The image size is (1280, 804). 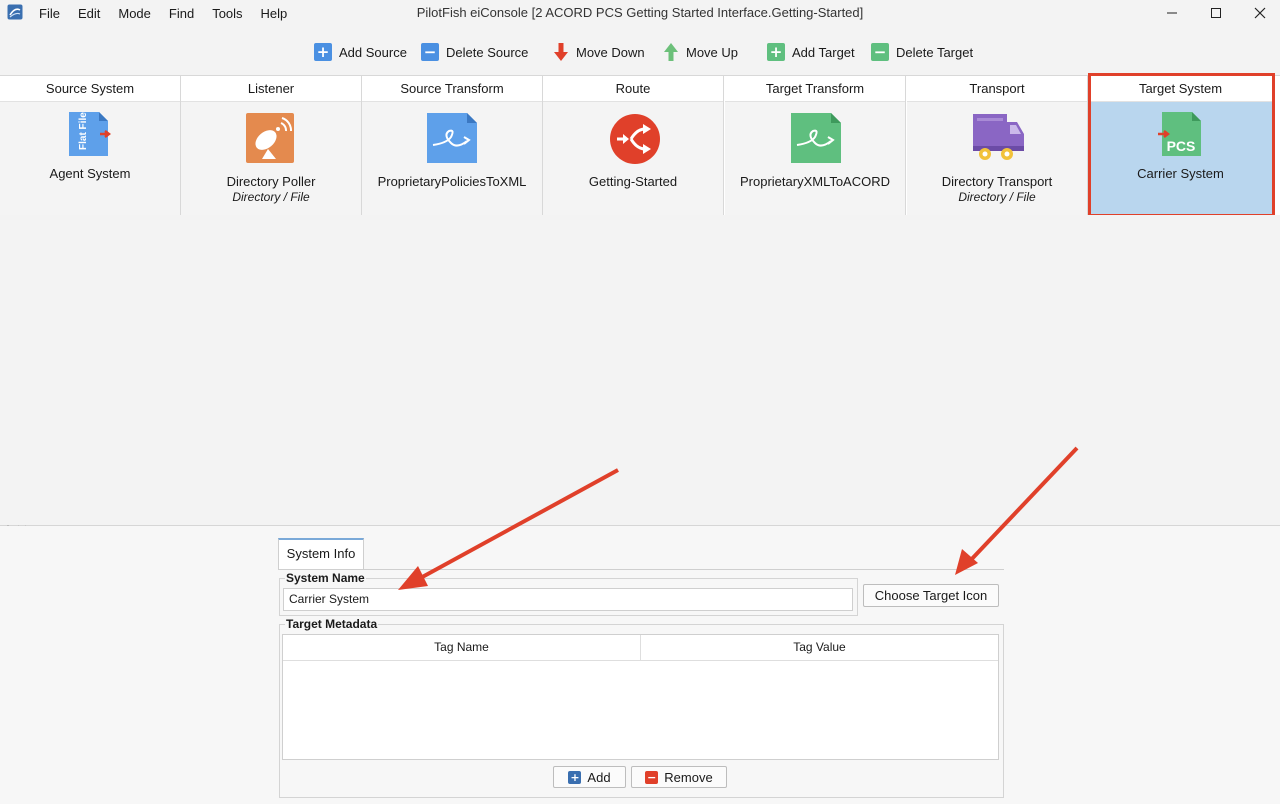 What do you see at coordinates (1181, 145) in the screenshot?
I see `selection-highlight` at bounding box center [1181, 145].